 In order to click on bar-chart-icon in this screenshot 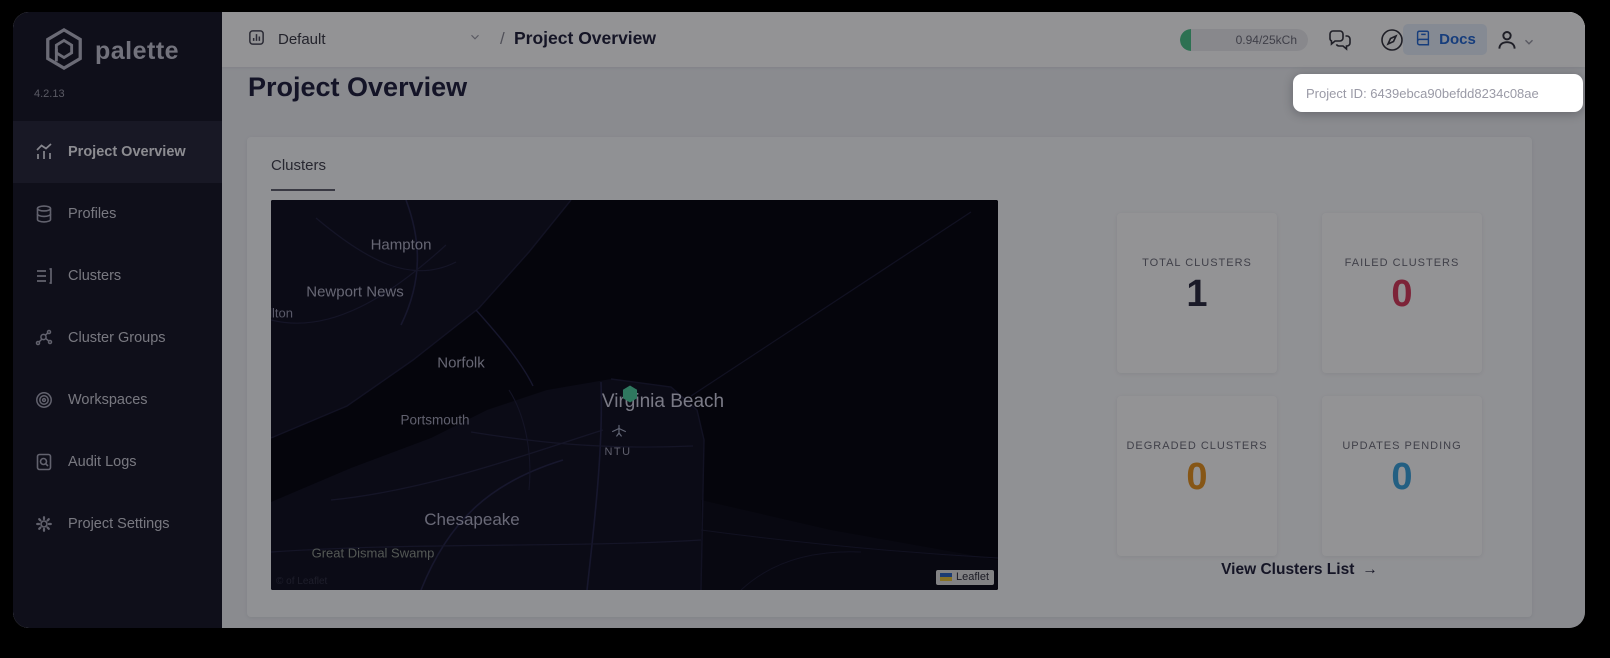, I will do `click(44, 152)`.